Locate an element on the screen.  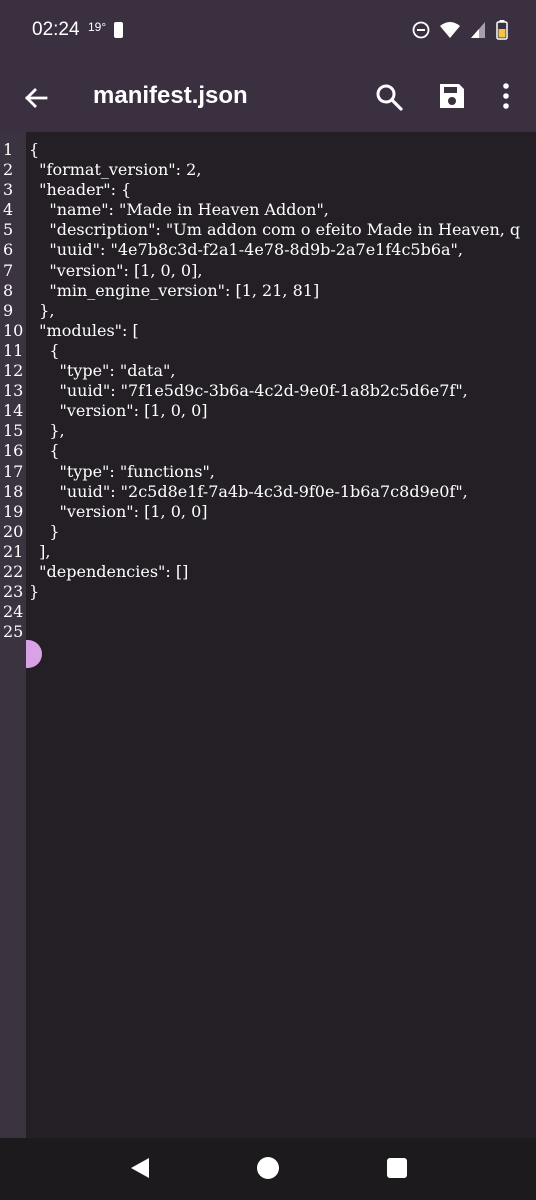
do-not-disturb-icon is located at coordinates (421, 30).